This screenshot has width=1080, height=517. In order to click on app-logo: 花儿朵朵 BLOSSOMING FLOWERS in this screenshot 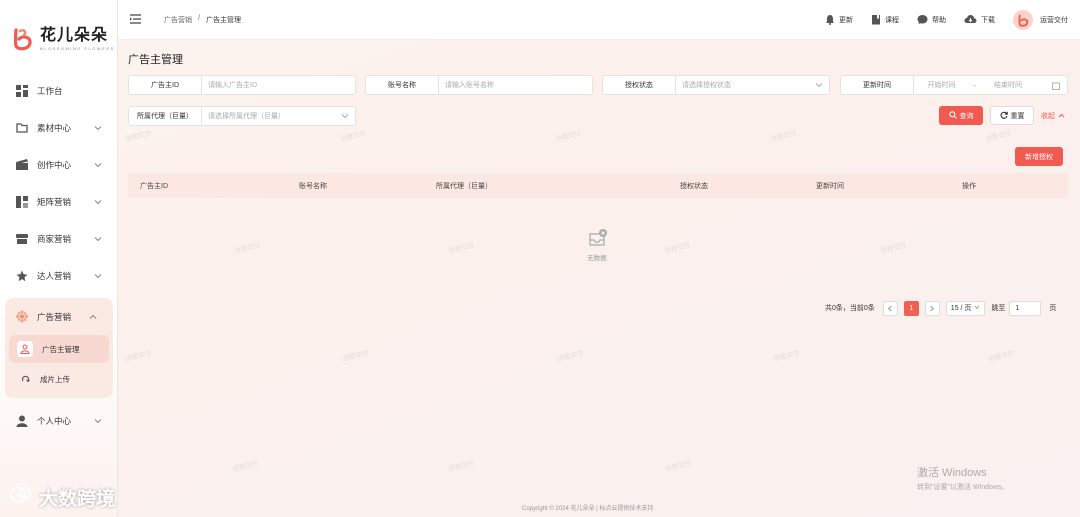, I will do `click(62, 39)`.